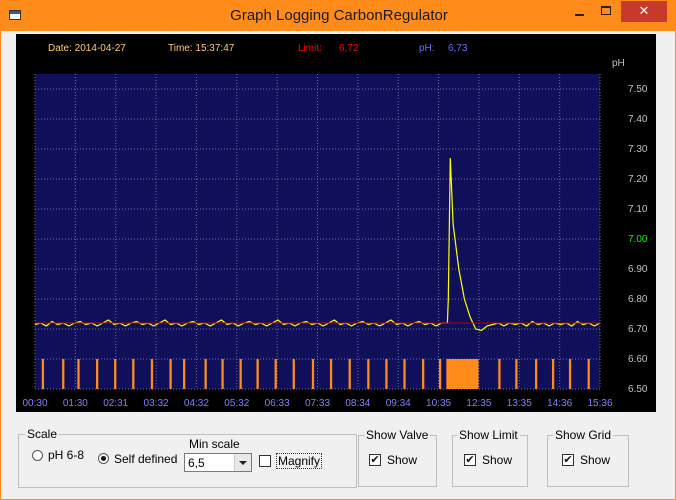 The width and height of the screenshot is (676, 500). What do you see at coordinates (349, 48) in the screenshot?
I see `limit-value: 6,72` at bounding box center [349, 48].